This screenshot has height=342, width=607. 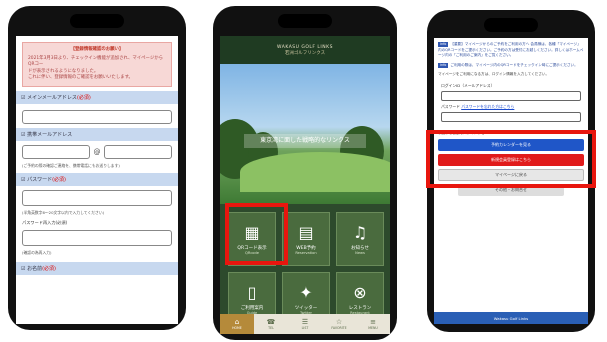 I want to click on phone-icon: ☎, so click(x=271, y=322).